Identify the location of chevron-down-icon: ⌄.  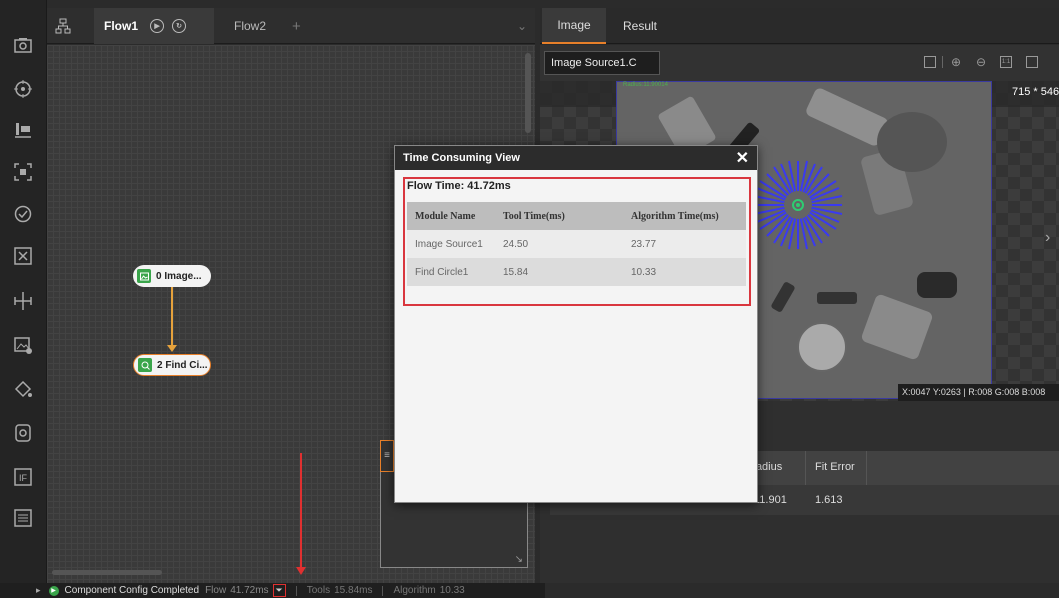
(524, 26).